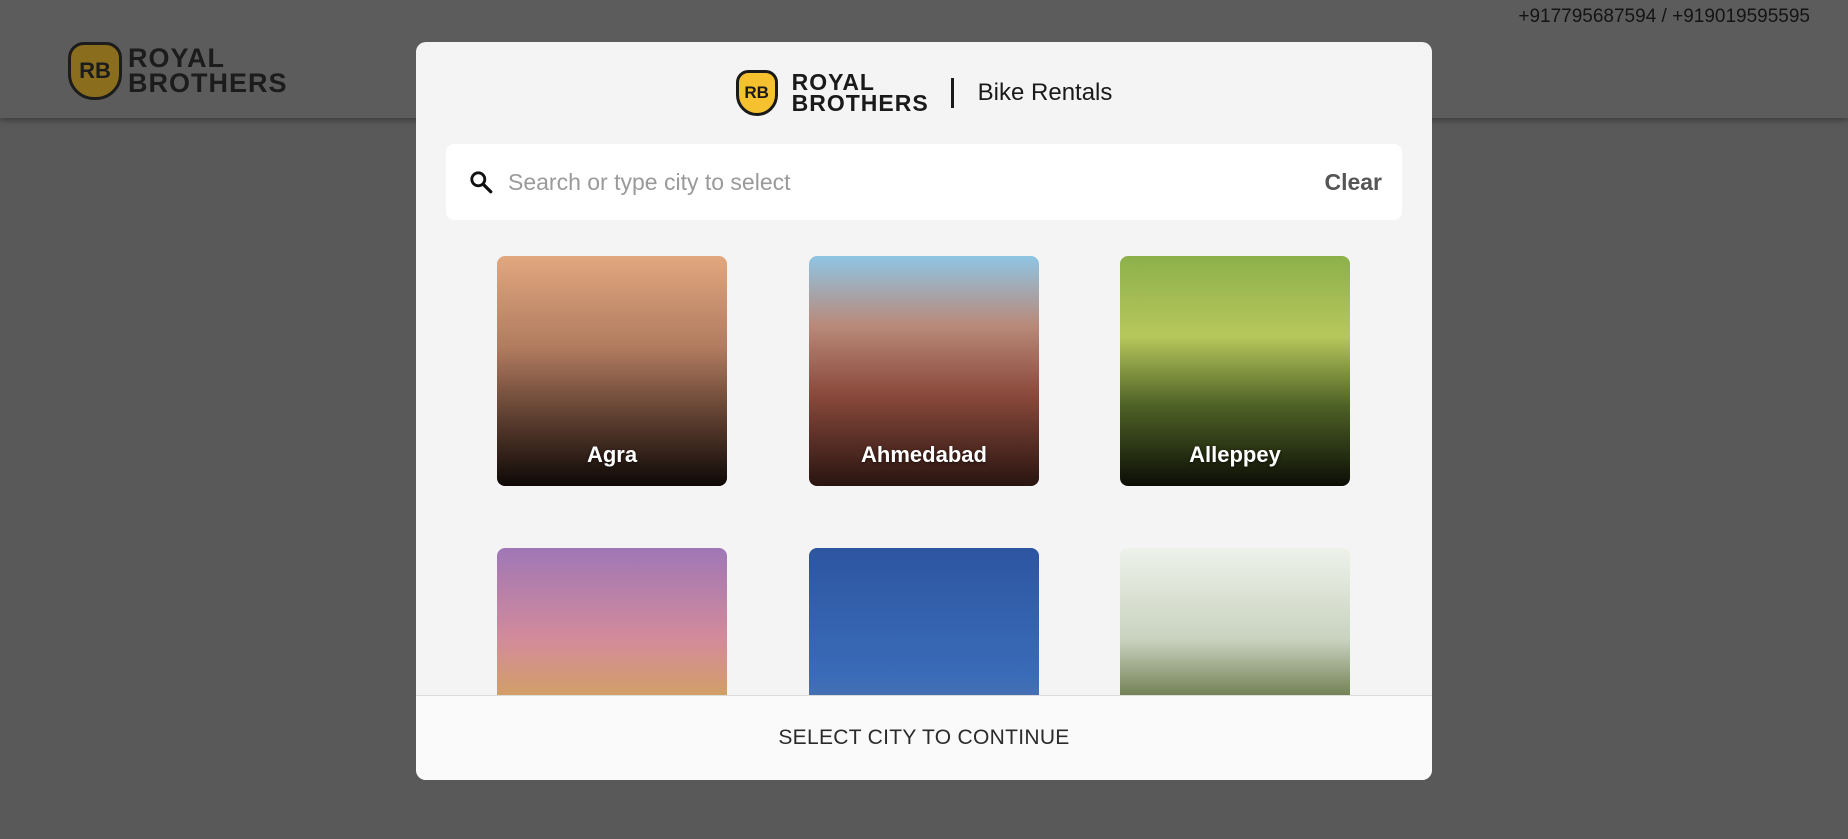  What do you see at coordinates (1353, 182) in the screenshot?
I see `clear-button: Clear` at bounding box center [1353, 182].